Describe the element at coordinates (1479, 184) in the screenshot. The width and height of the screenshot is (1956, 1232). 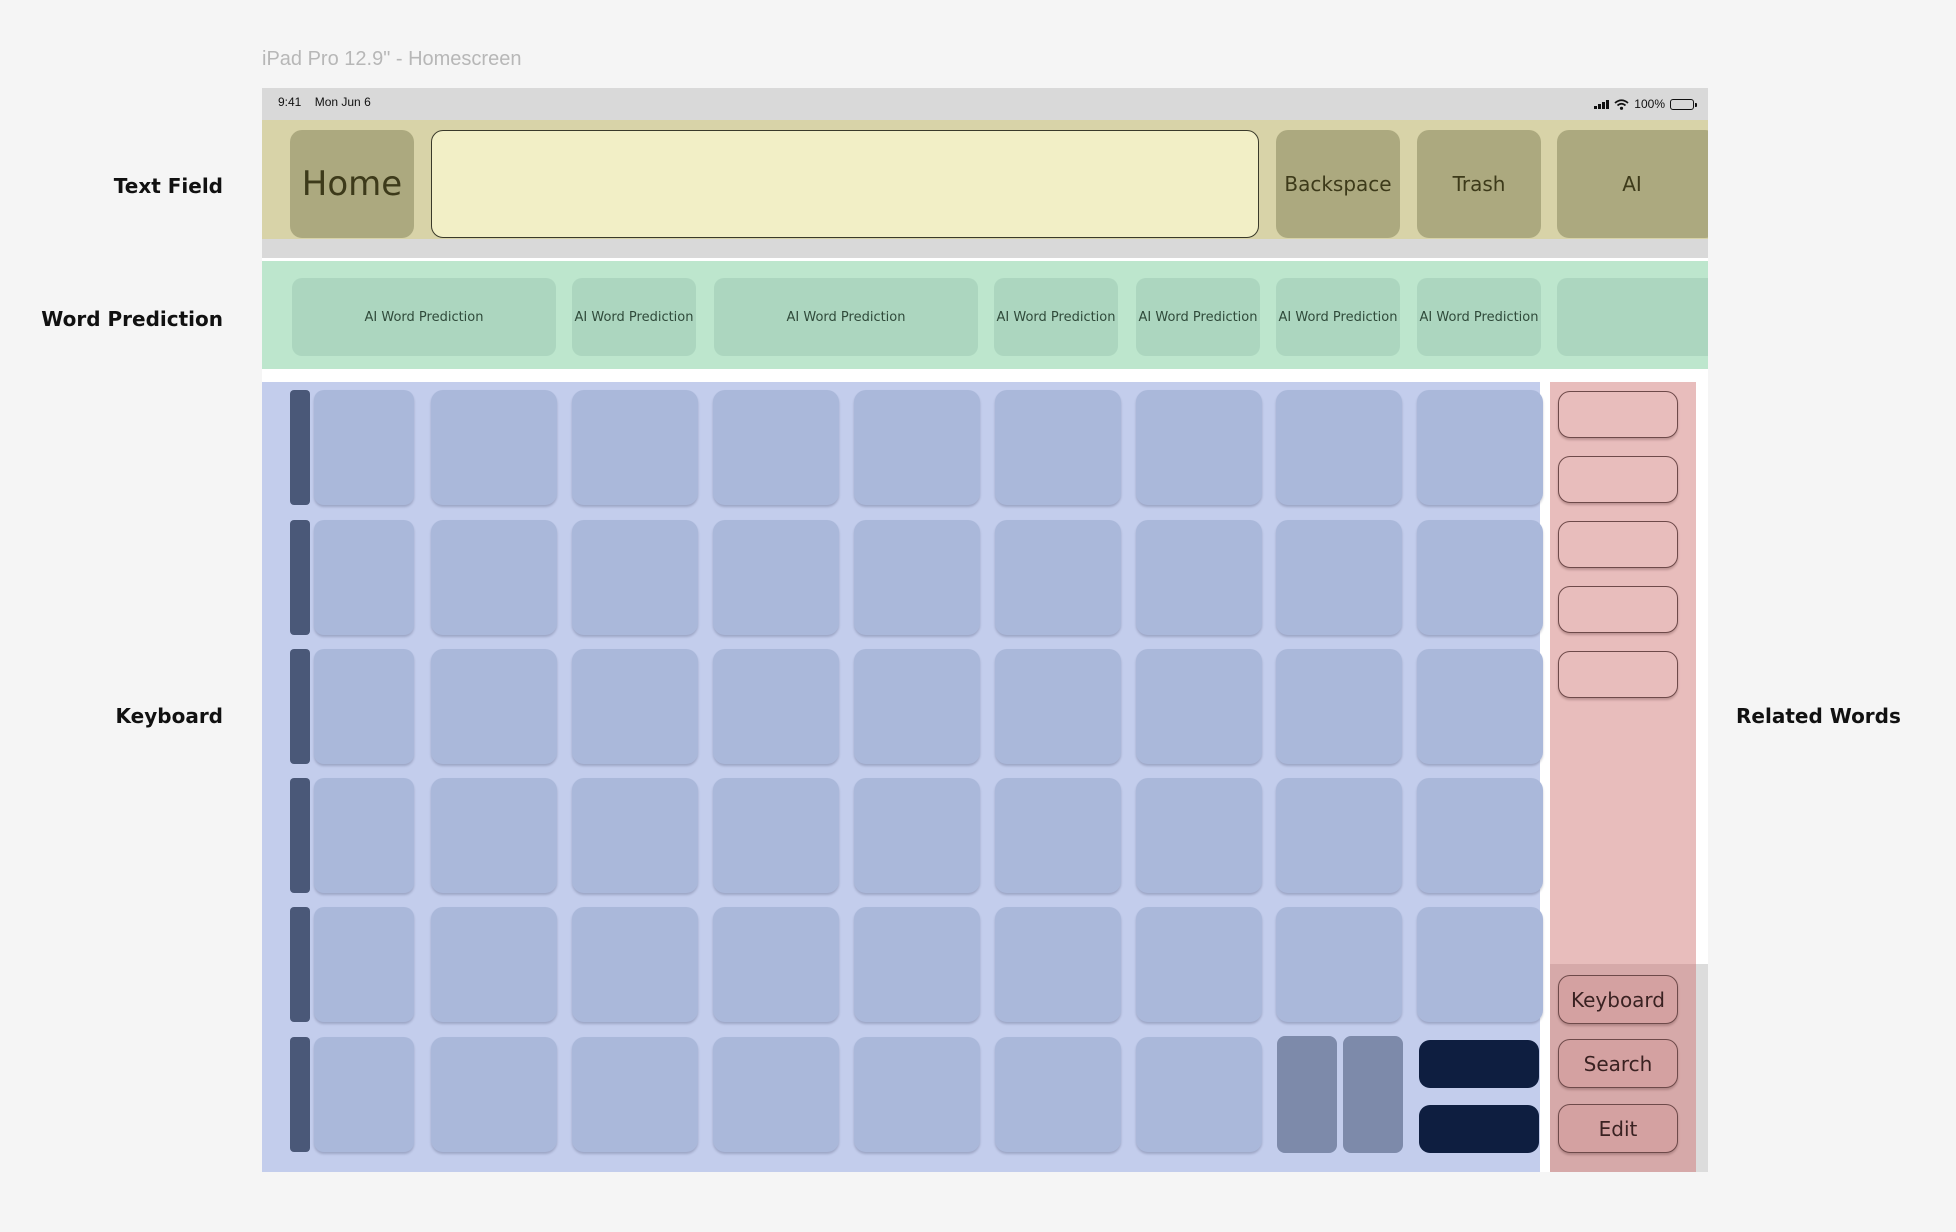
I see `trash-button: Trash` at that location.